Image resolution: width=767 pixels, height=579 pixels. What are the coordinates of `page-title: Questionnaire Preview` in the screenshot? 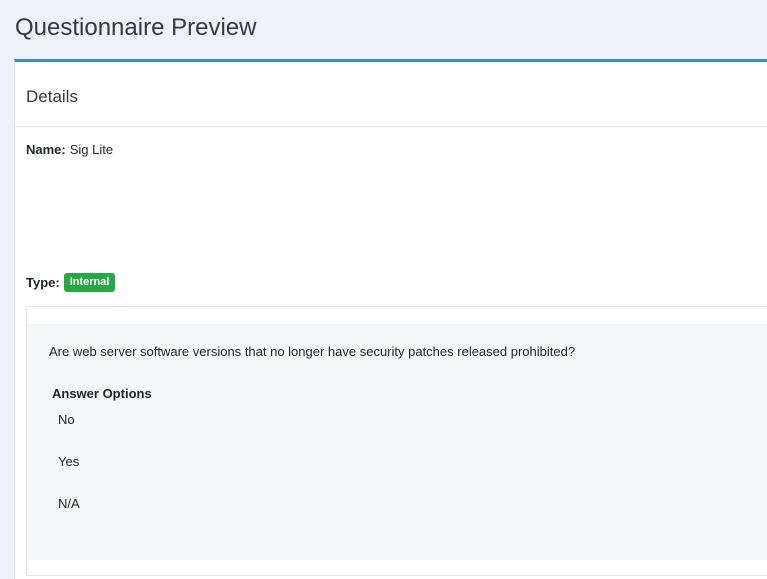 It's located at (136, 27).